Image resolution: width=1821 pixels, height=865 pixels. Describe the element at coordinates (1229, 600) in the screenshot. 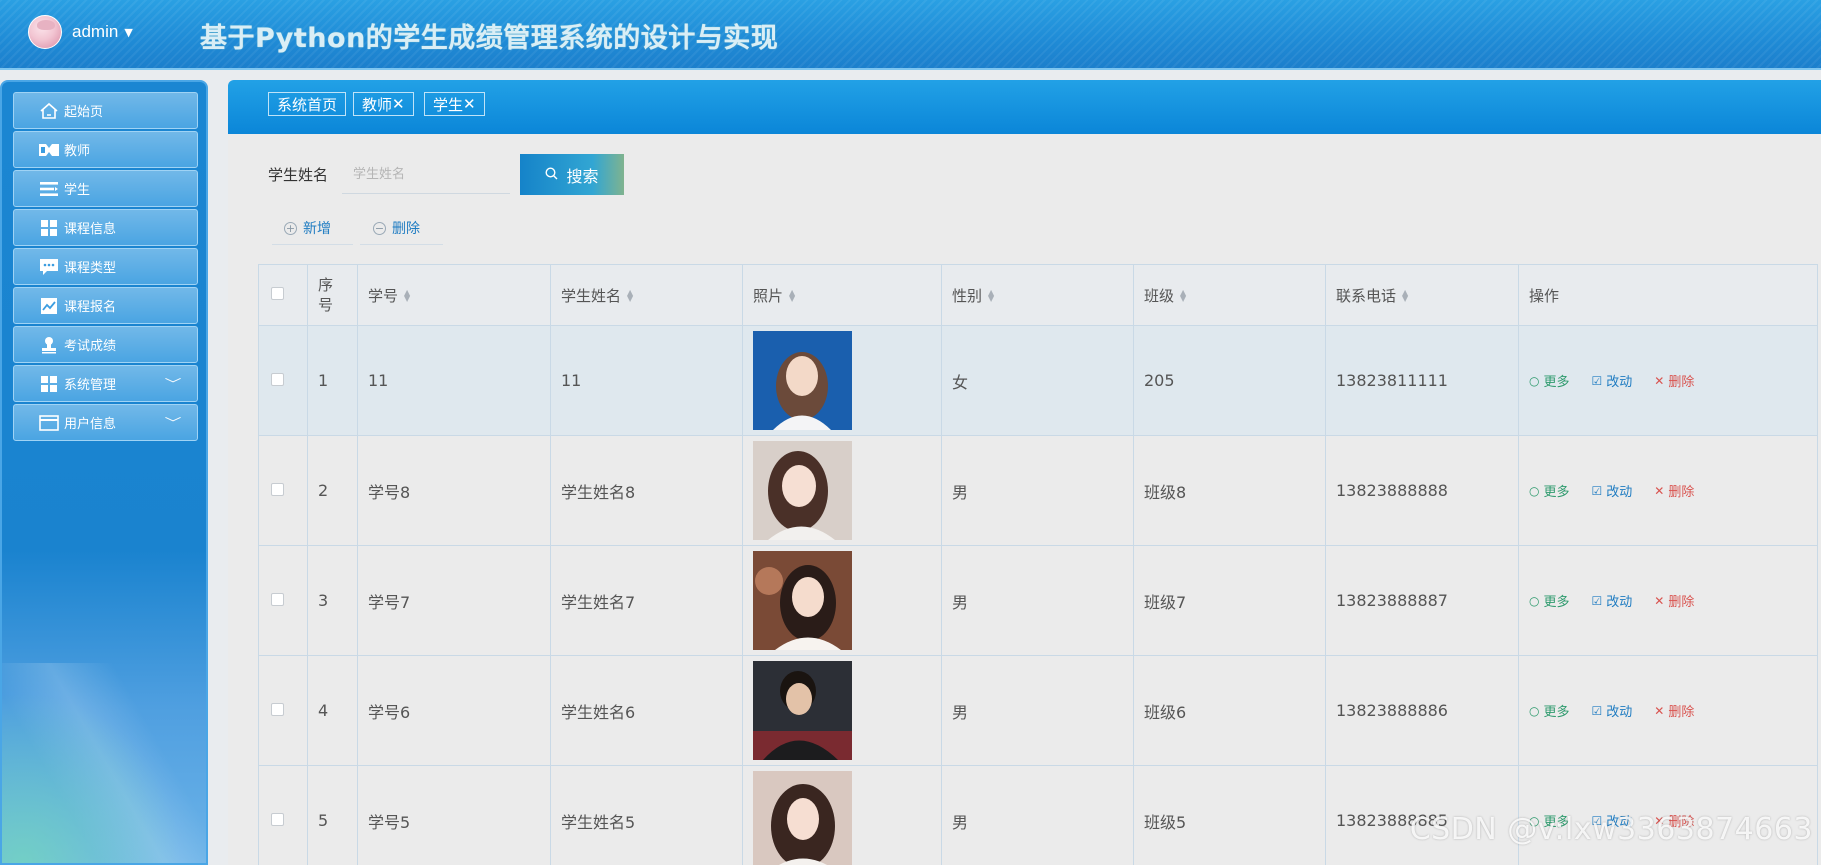

I see `cell-class: 班级7` at that location.